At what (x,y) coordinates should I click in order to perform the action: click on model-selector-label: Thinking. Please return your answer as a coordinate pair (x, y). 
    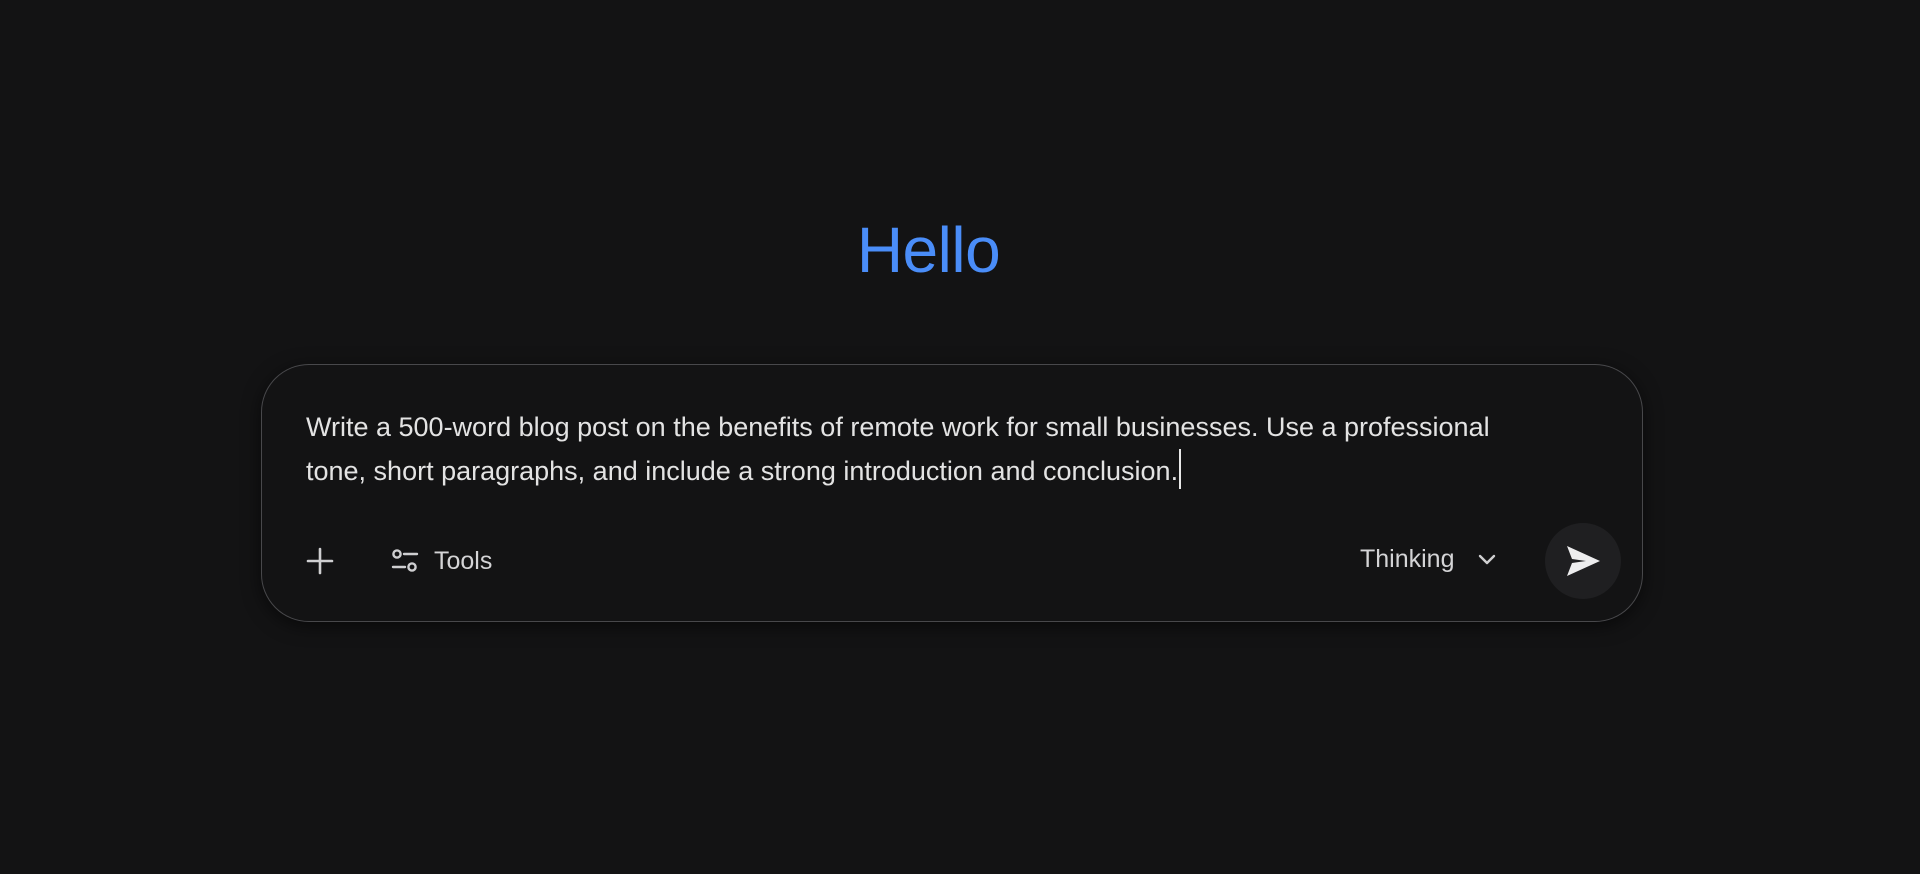
    Looking at the image, I should click on (1407, 558).